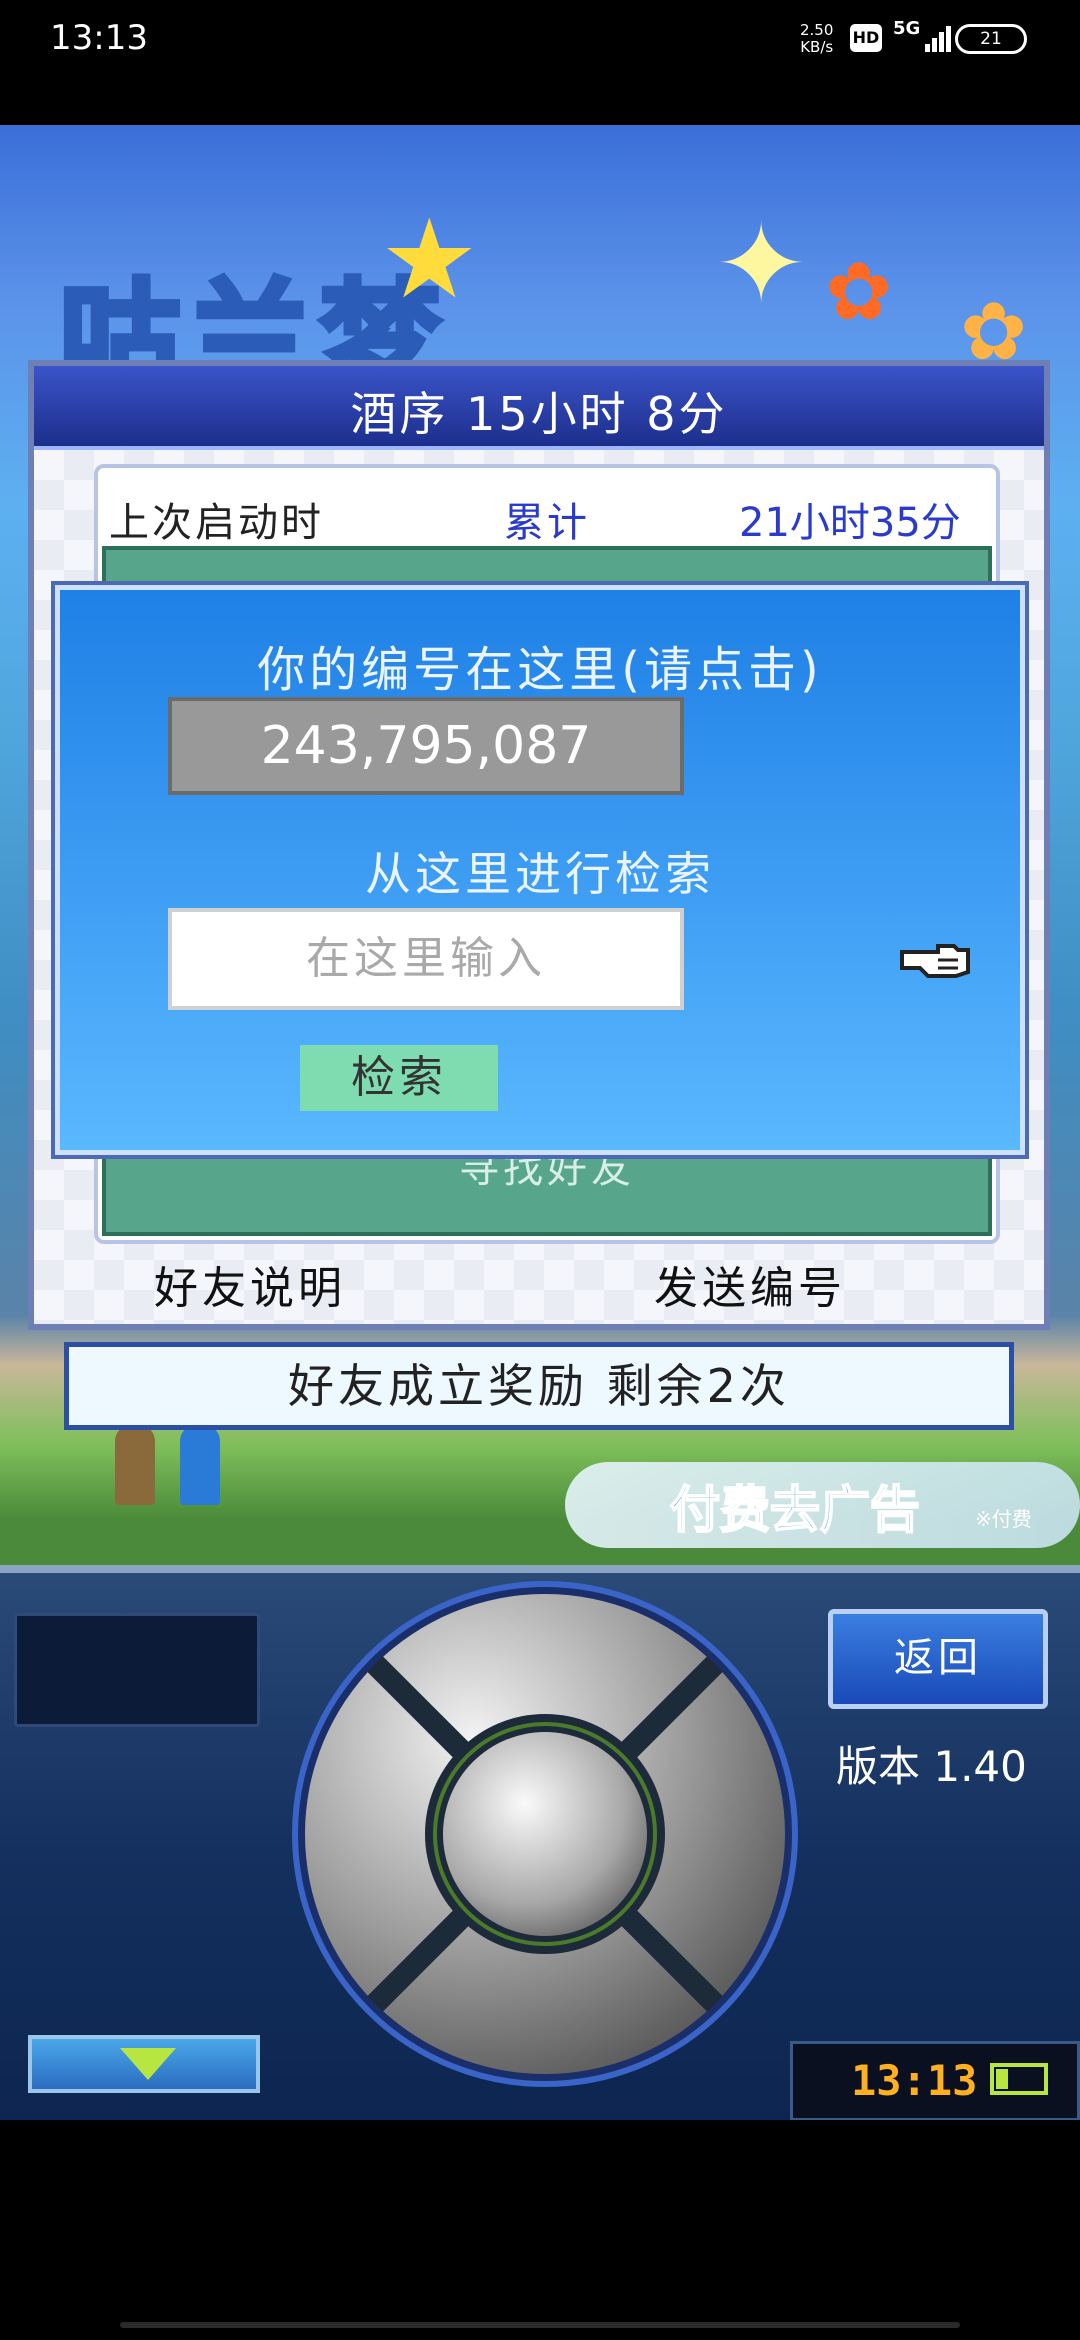 Image resolution: width=1080 pixels, height=2340 pixels. I want to click on search-input: 在这里输入, so click(426, 959).